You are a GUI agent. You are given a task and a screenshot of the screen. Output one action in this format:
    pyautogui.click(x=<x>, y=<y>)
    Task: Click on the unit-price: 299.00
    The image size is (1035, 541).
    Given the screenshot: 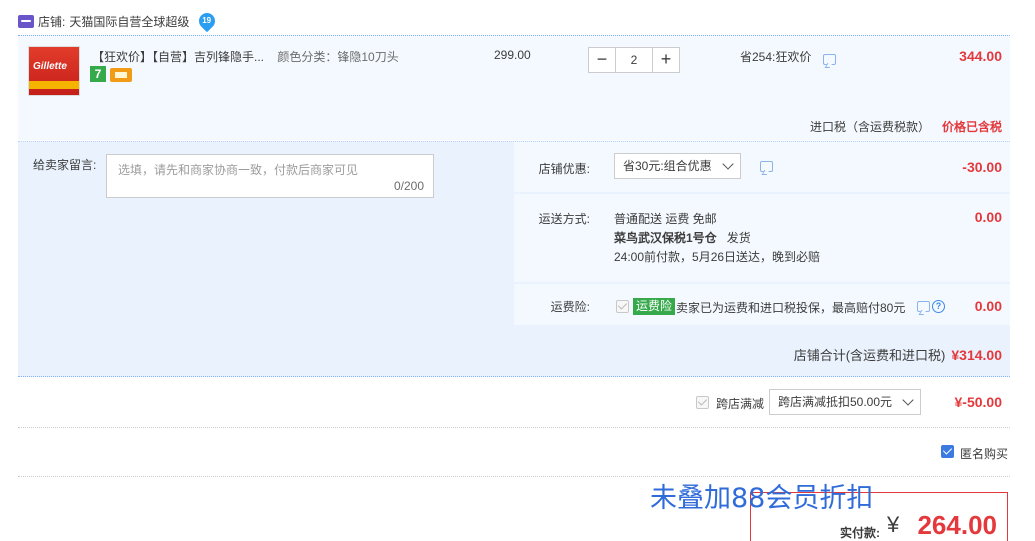 What is the action you would take?
    pyautogui.click(x=512, y=55)
    